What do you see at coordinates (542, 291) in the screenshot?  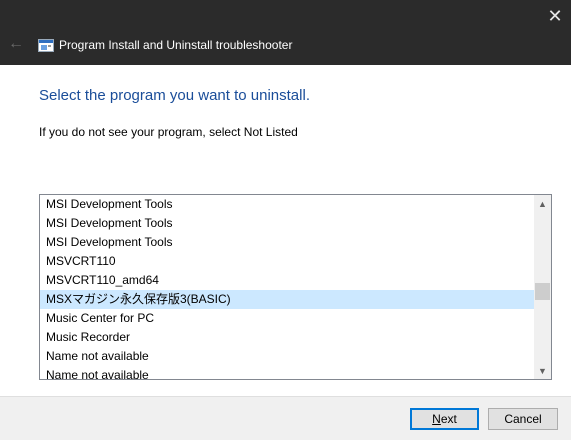 I see `scroll-thumb` at bounding box center [542, 291].